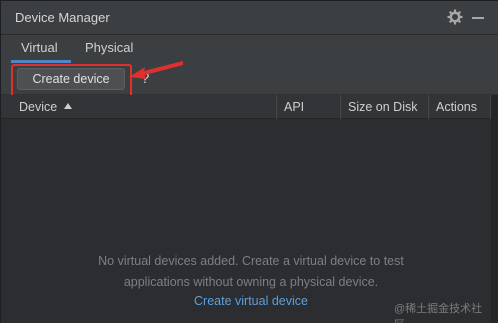 The image size is (498, 323). What do you see at coordinates (249, 18) in the screenshot?
I see `title-bar: Device Manager` at bounding box center [249, 18].